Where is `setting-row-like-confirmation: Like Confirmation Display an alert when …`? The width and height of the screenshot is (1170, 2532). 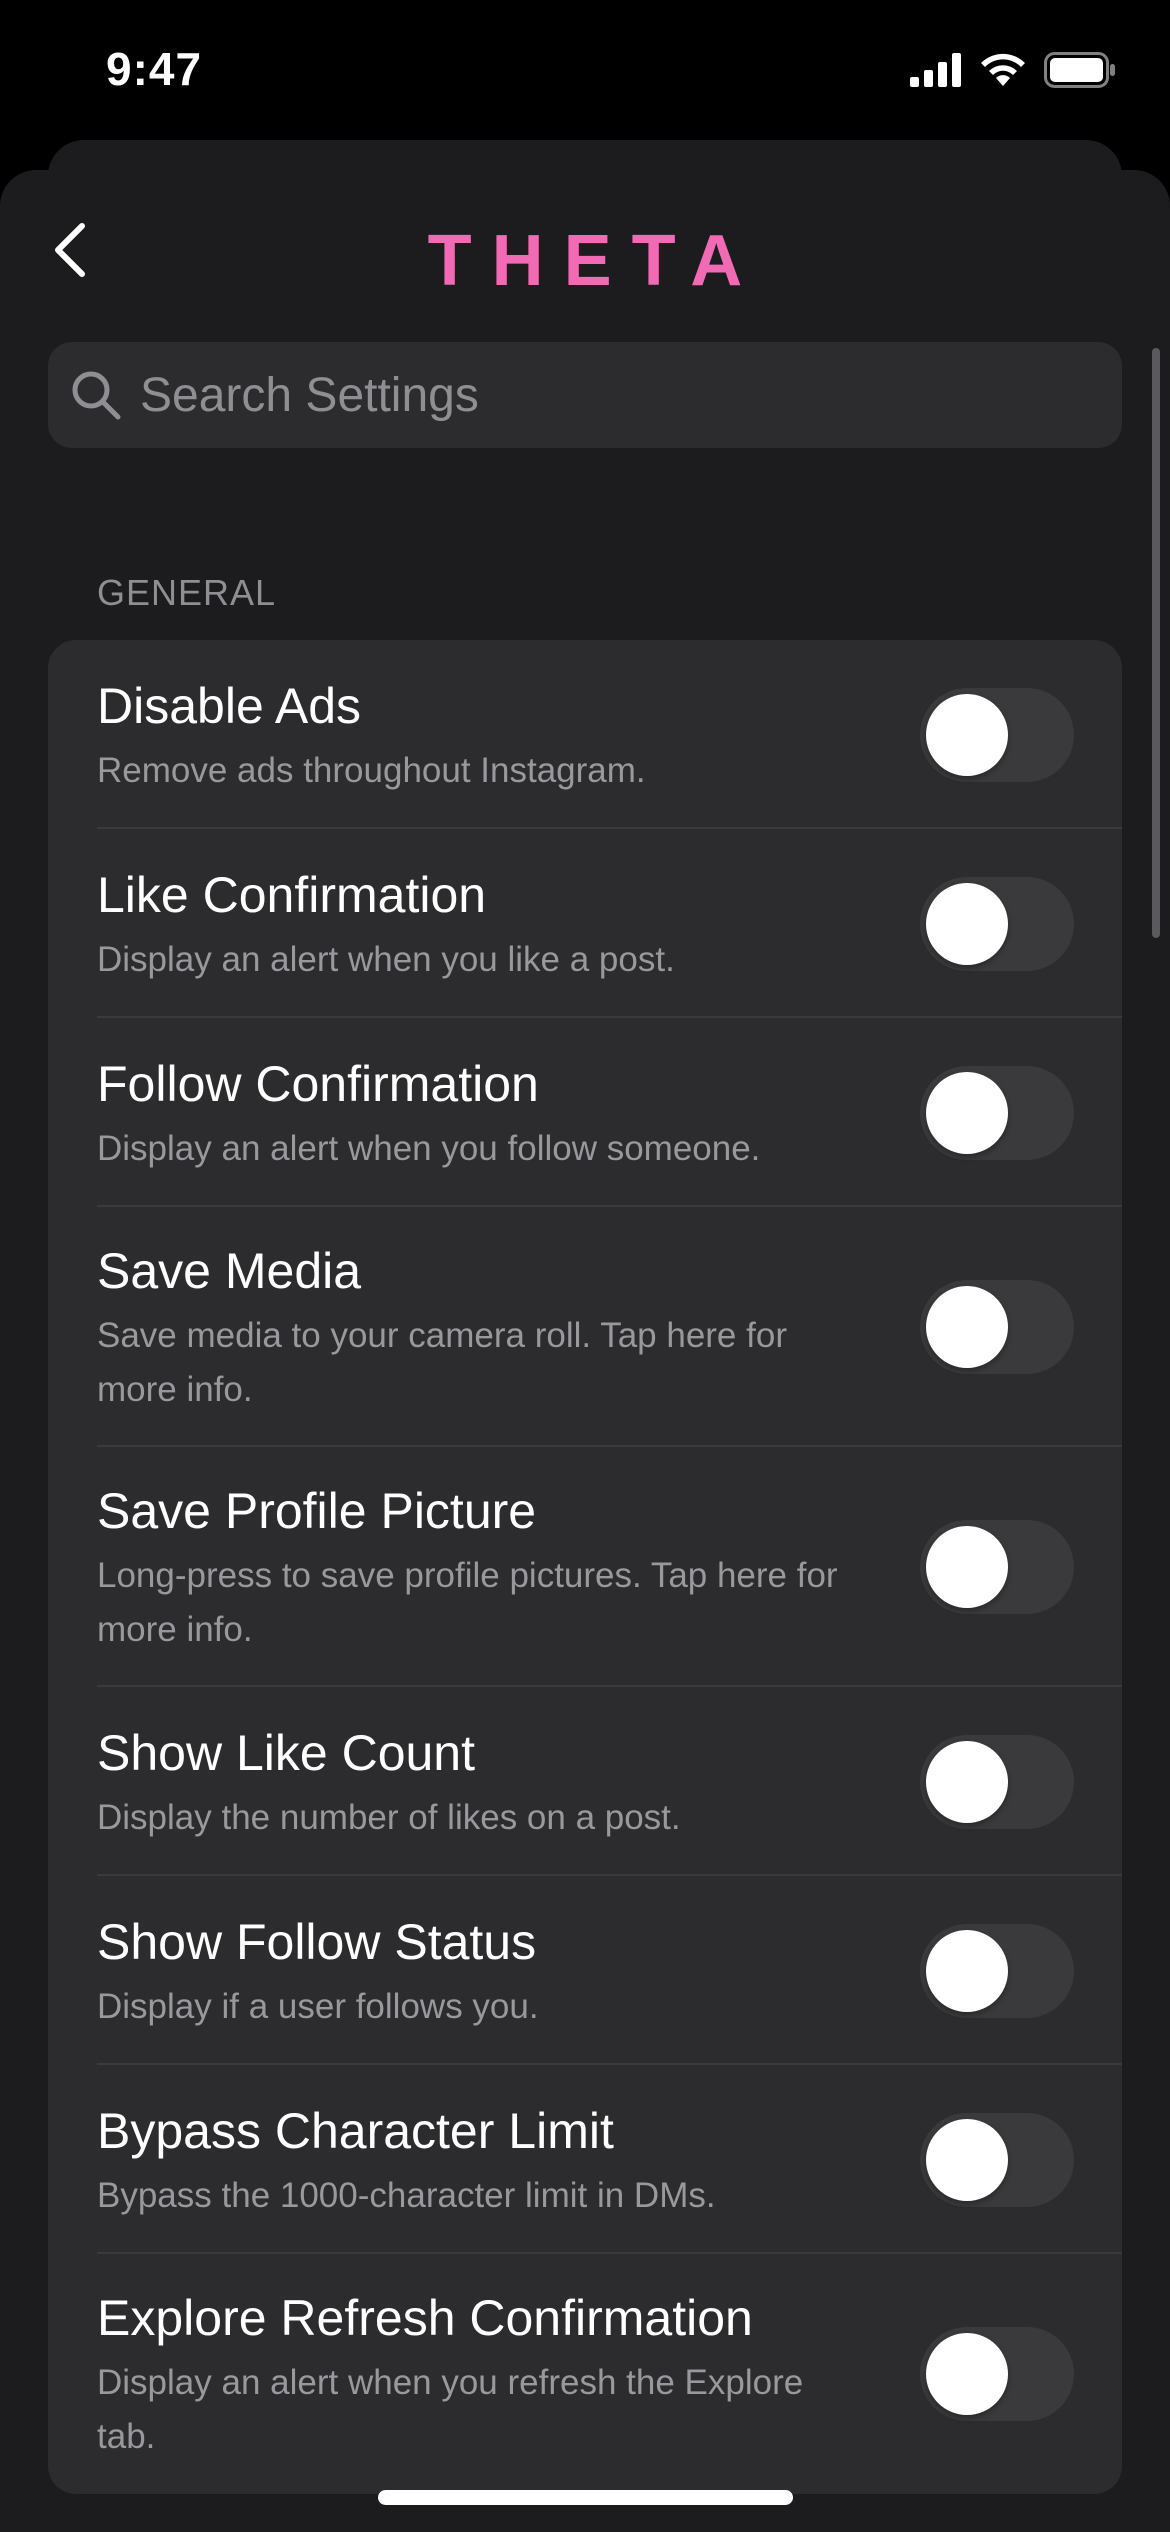 setting-row-like-confirmation: Like Confirmation Display an alert when … is located at coordinates (585, 923).